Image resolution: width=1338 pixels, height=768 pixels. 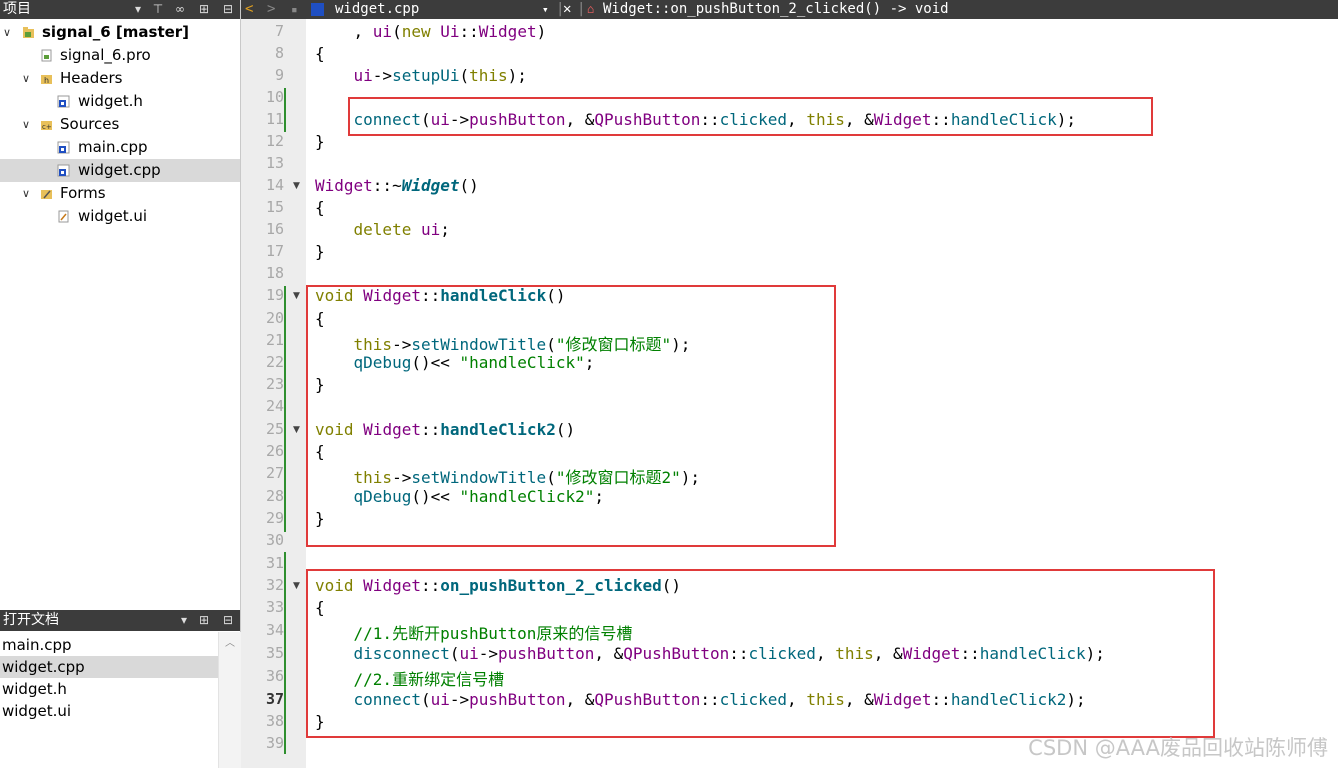 I want to click on highlight-box-connect, so click(x=750, y=116).